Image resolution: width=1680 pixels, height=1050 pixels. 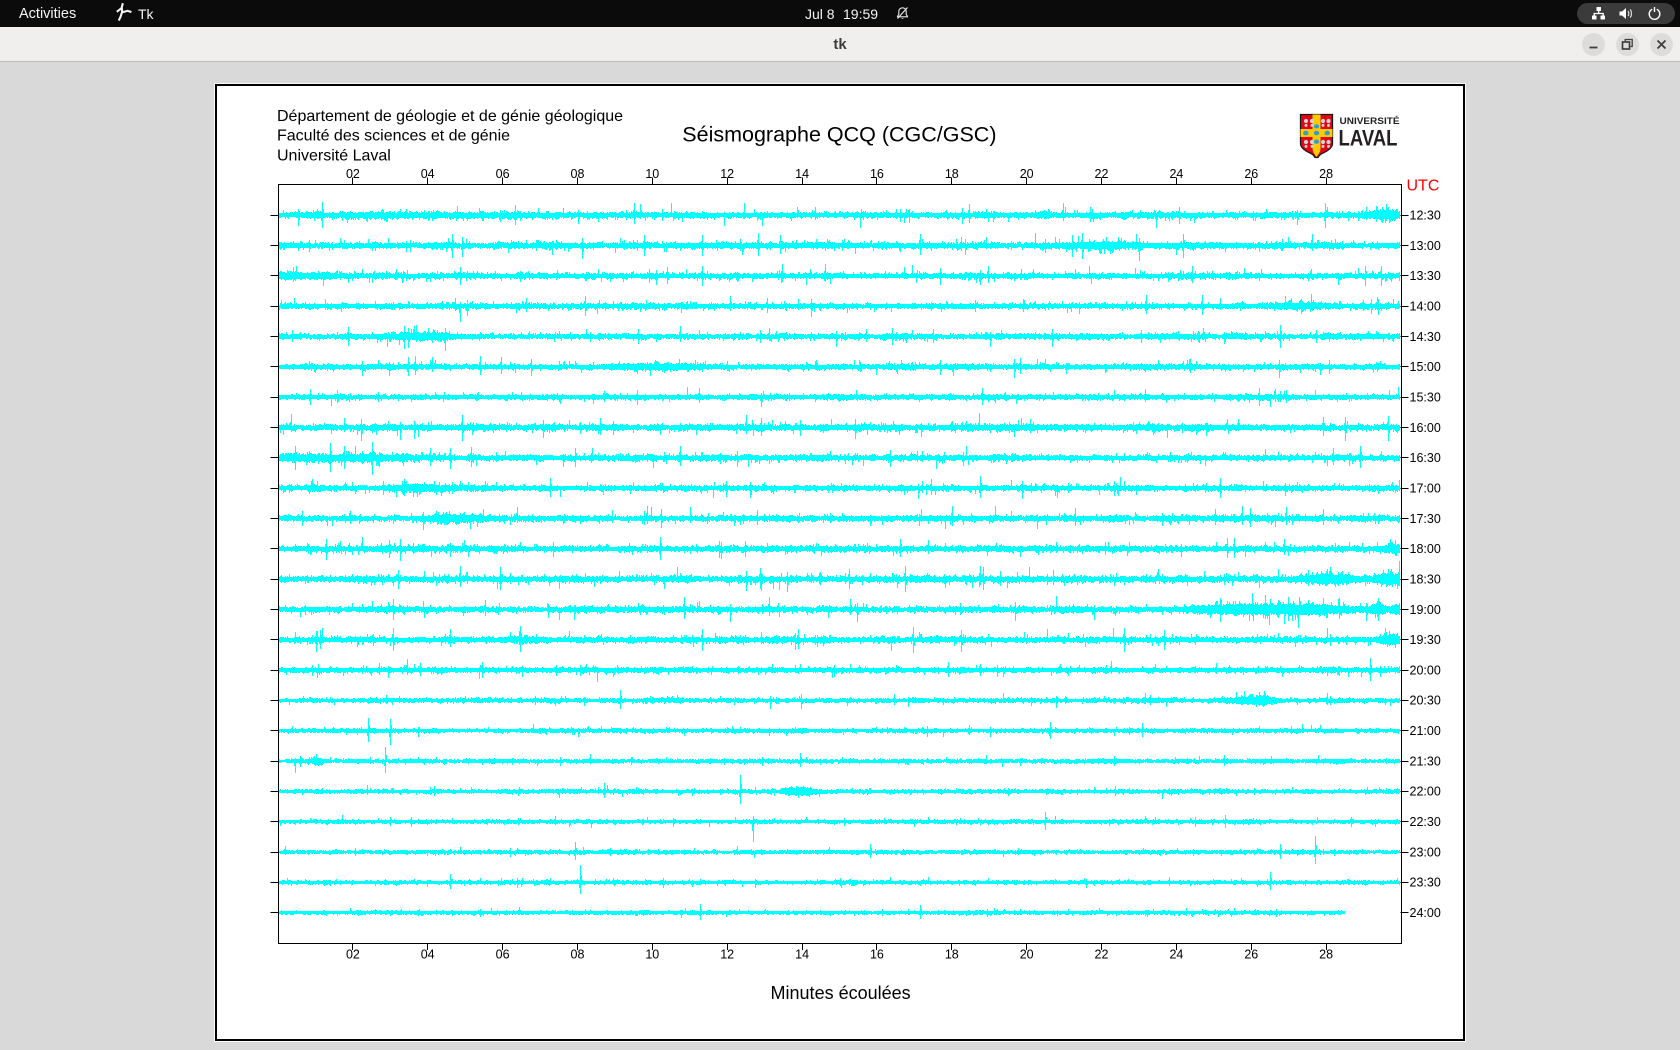 What do you see at coordinates (1425, 337) in the screenshot?
I see `svg-text: 14:30` at bounding box center [1425, 337].